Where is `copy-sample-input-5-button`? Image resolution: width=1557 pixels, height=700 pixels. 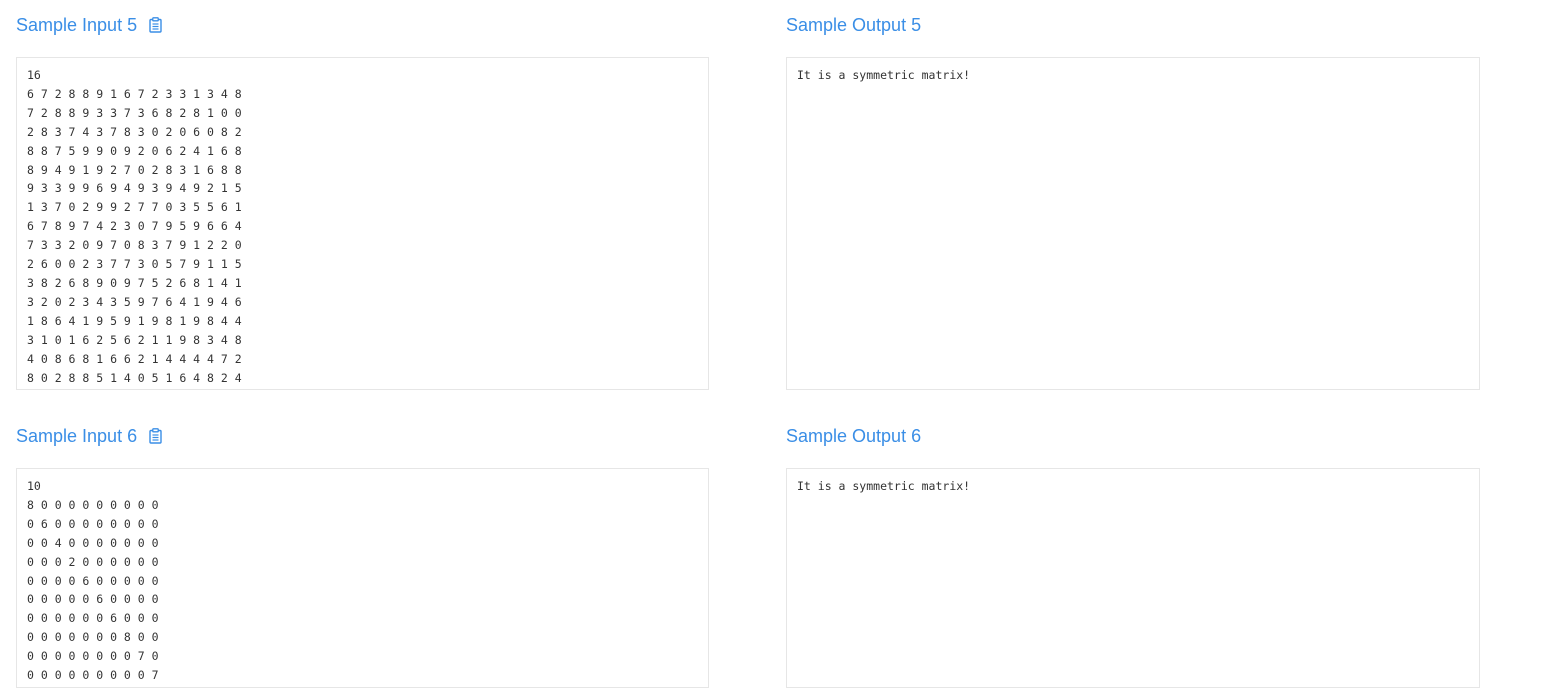 copy-sample-input-5-button is located at coordinates (155, 25).